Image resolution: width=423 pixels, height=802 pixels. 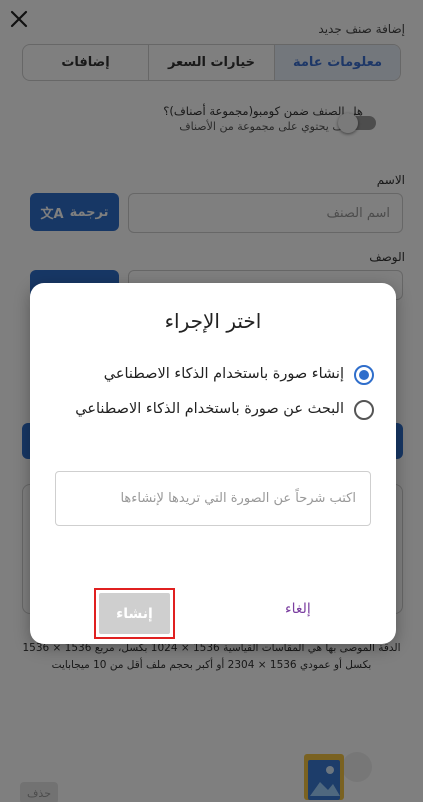 I want to click on option-generate-image: إنشاء صورة باستخدام الذكاء الاصطناعي, so click(x=239, y=374).